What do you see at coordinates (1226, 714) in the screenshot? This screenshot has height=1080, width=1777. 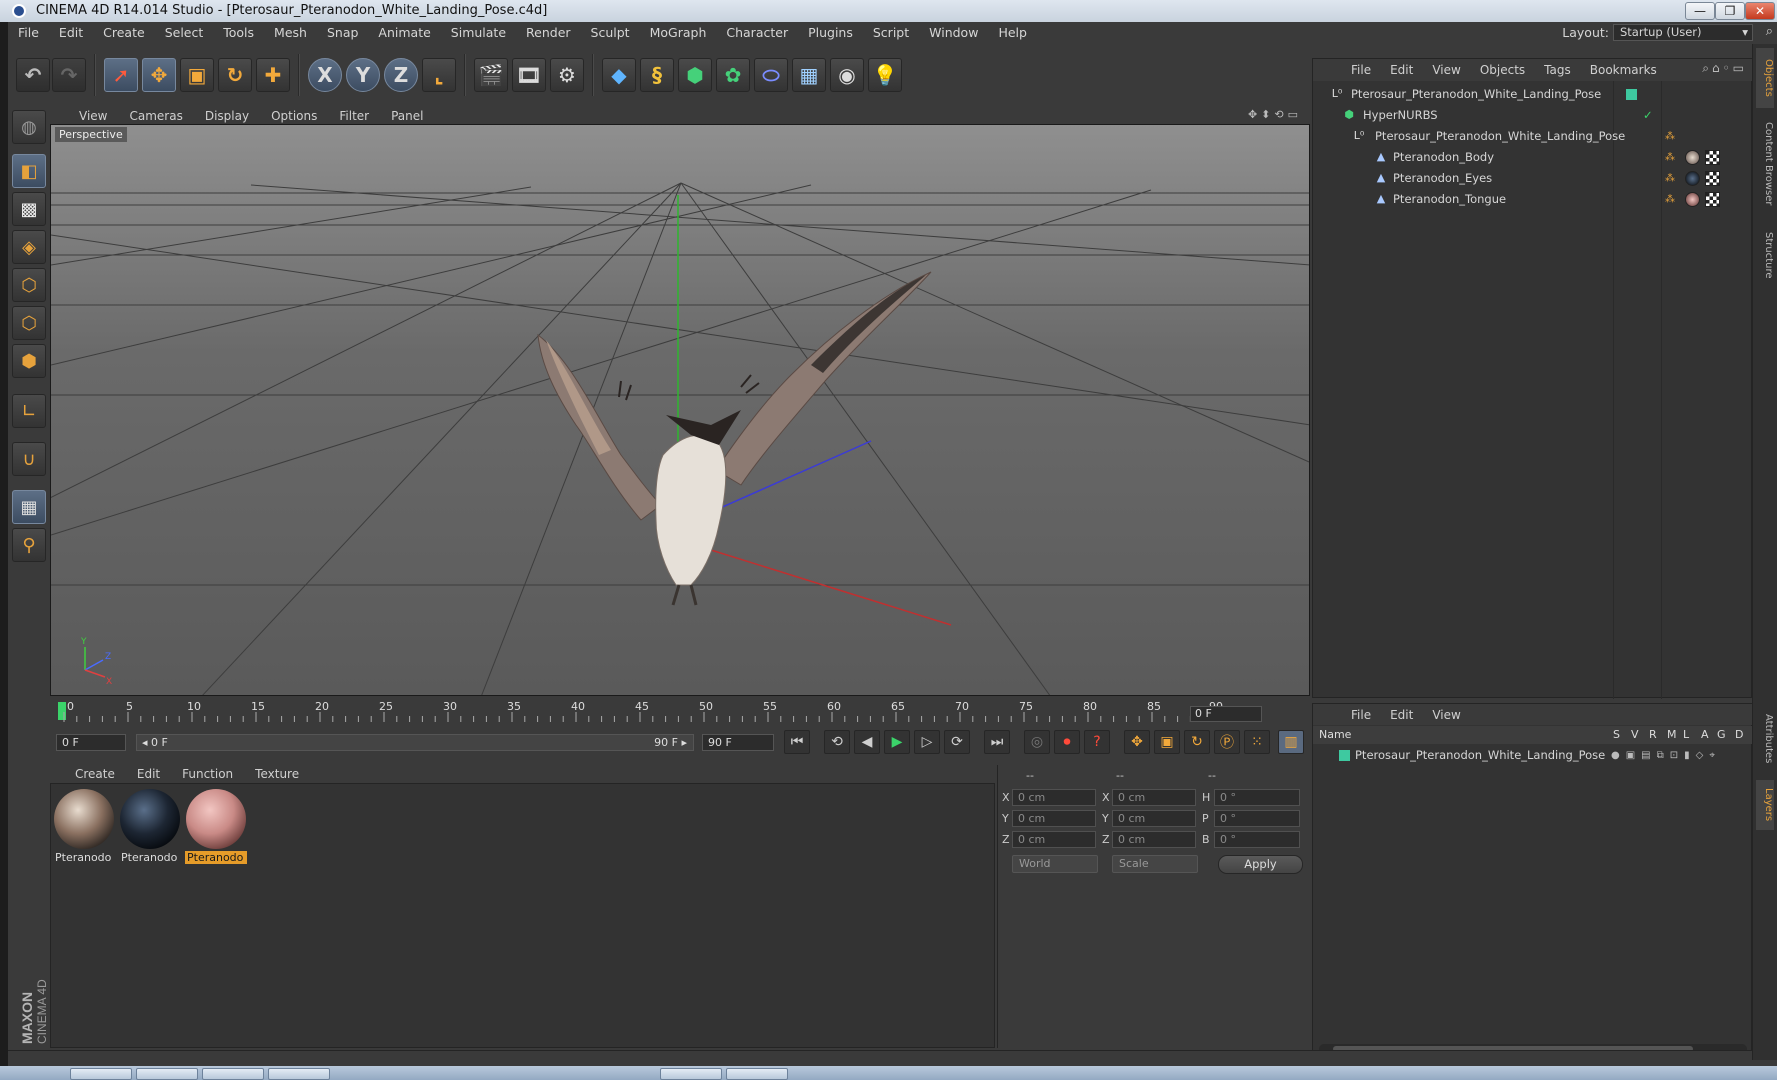 I see `current-frame-field: 0 F` at bounding box center [1226, 714].